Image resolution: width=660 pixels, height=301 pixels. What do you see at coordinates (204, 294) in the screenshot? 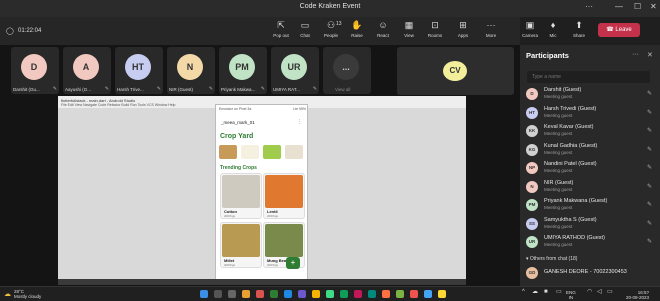
I see `windows-start-icon` at bounding box center [204, 294].